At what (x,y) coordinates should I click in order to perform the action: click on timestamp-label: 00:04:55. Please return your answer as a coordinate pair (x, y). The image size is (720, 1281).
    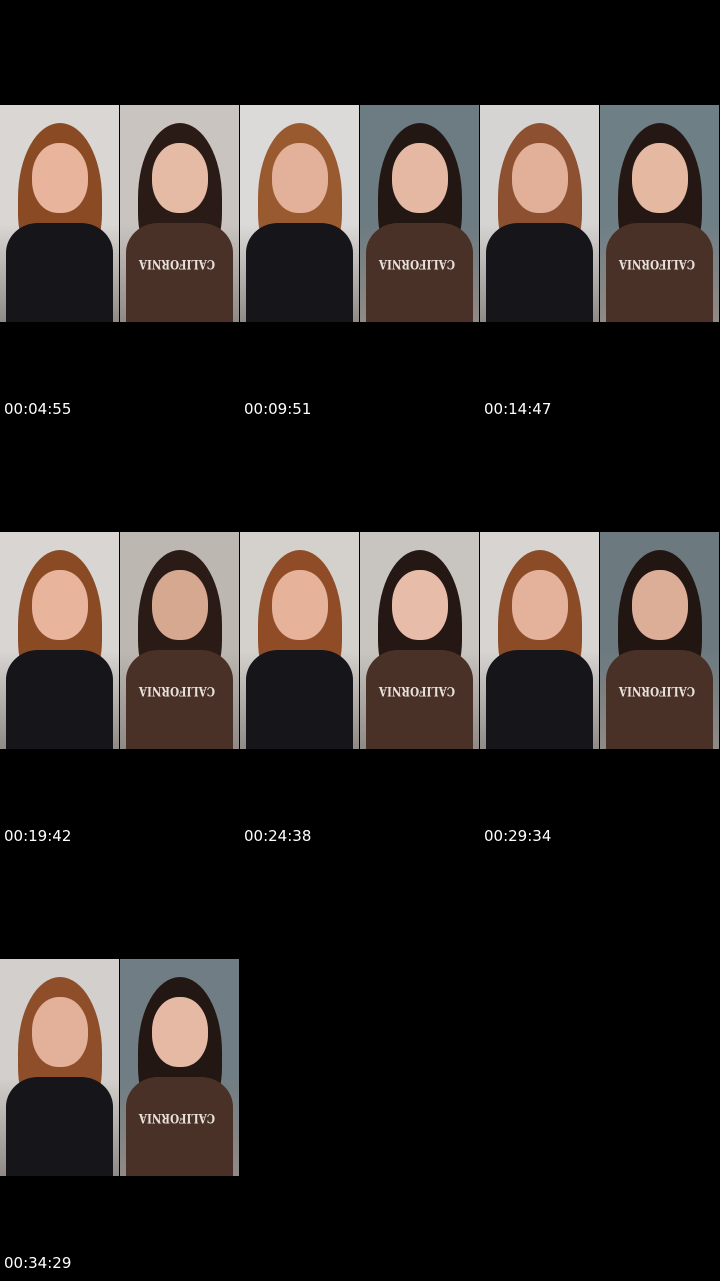
    Looking at the image, I should click on (38, 409).